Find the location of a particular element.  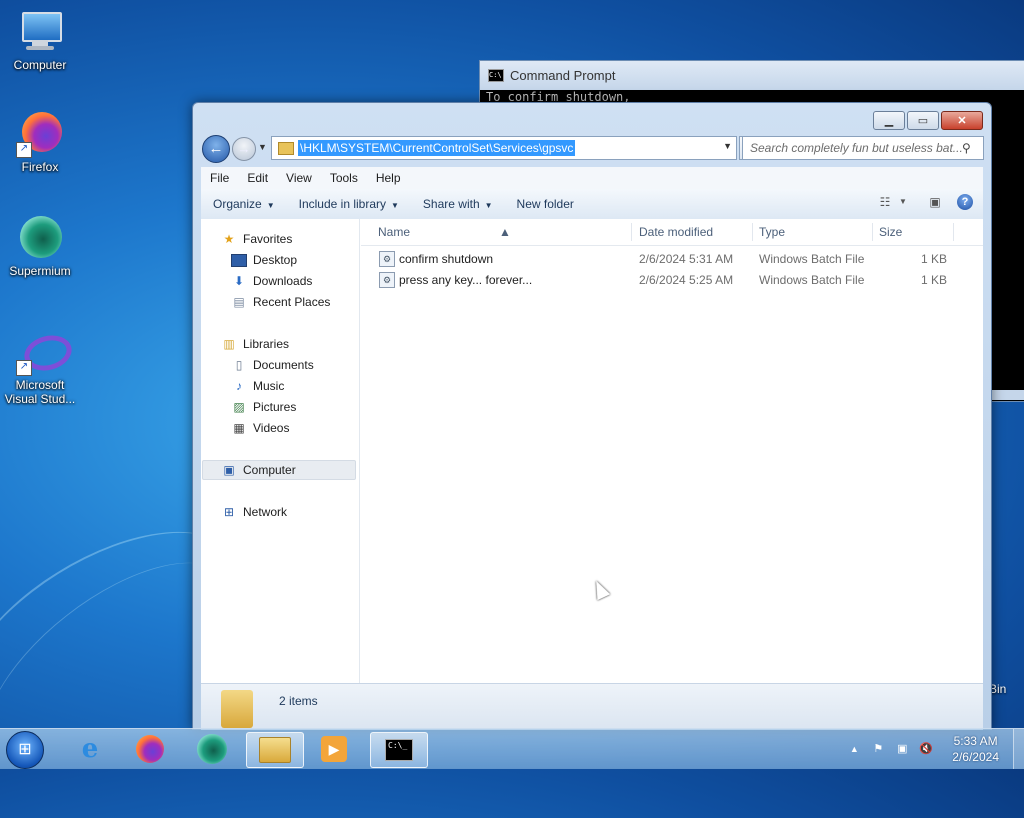

minimize-button: ▁ is located at coordinates (889, 120).